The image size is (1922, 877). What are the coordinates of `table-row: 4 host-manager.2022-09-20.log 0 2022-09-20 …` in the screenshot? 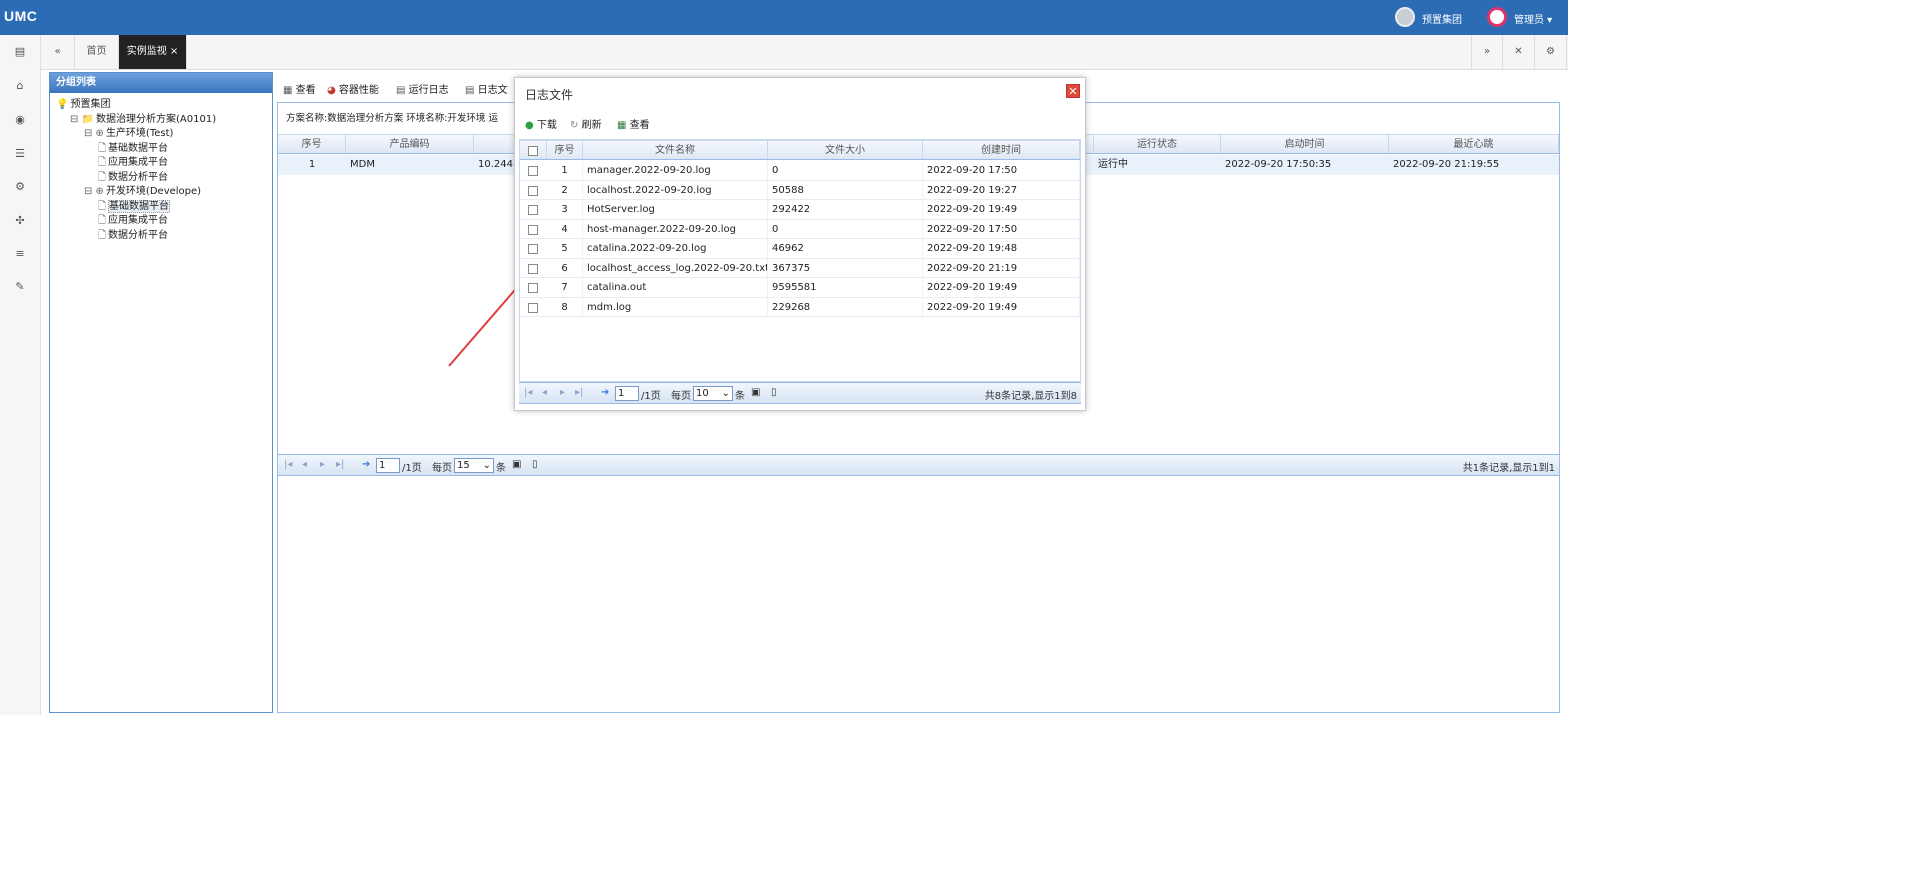 It's located at (800, 229).